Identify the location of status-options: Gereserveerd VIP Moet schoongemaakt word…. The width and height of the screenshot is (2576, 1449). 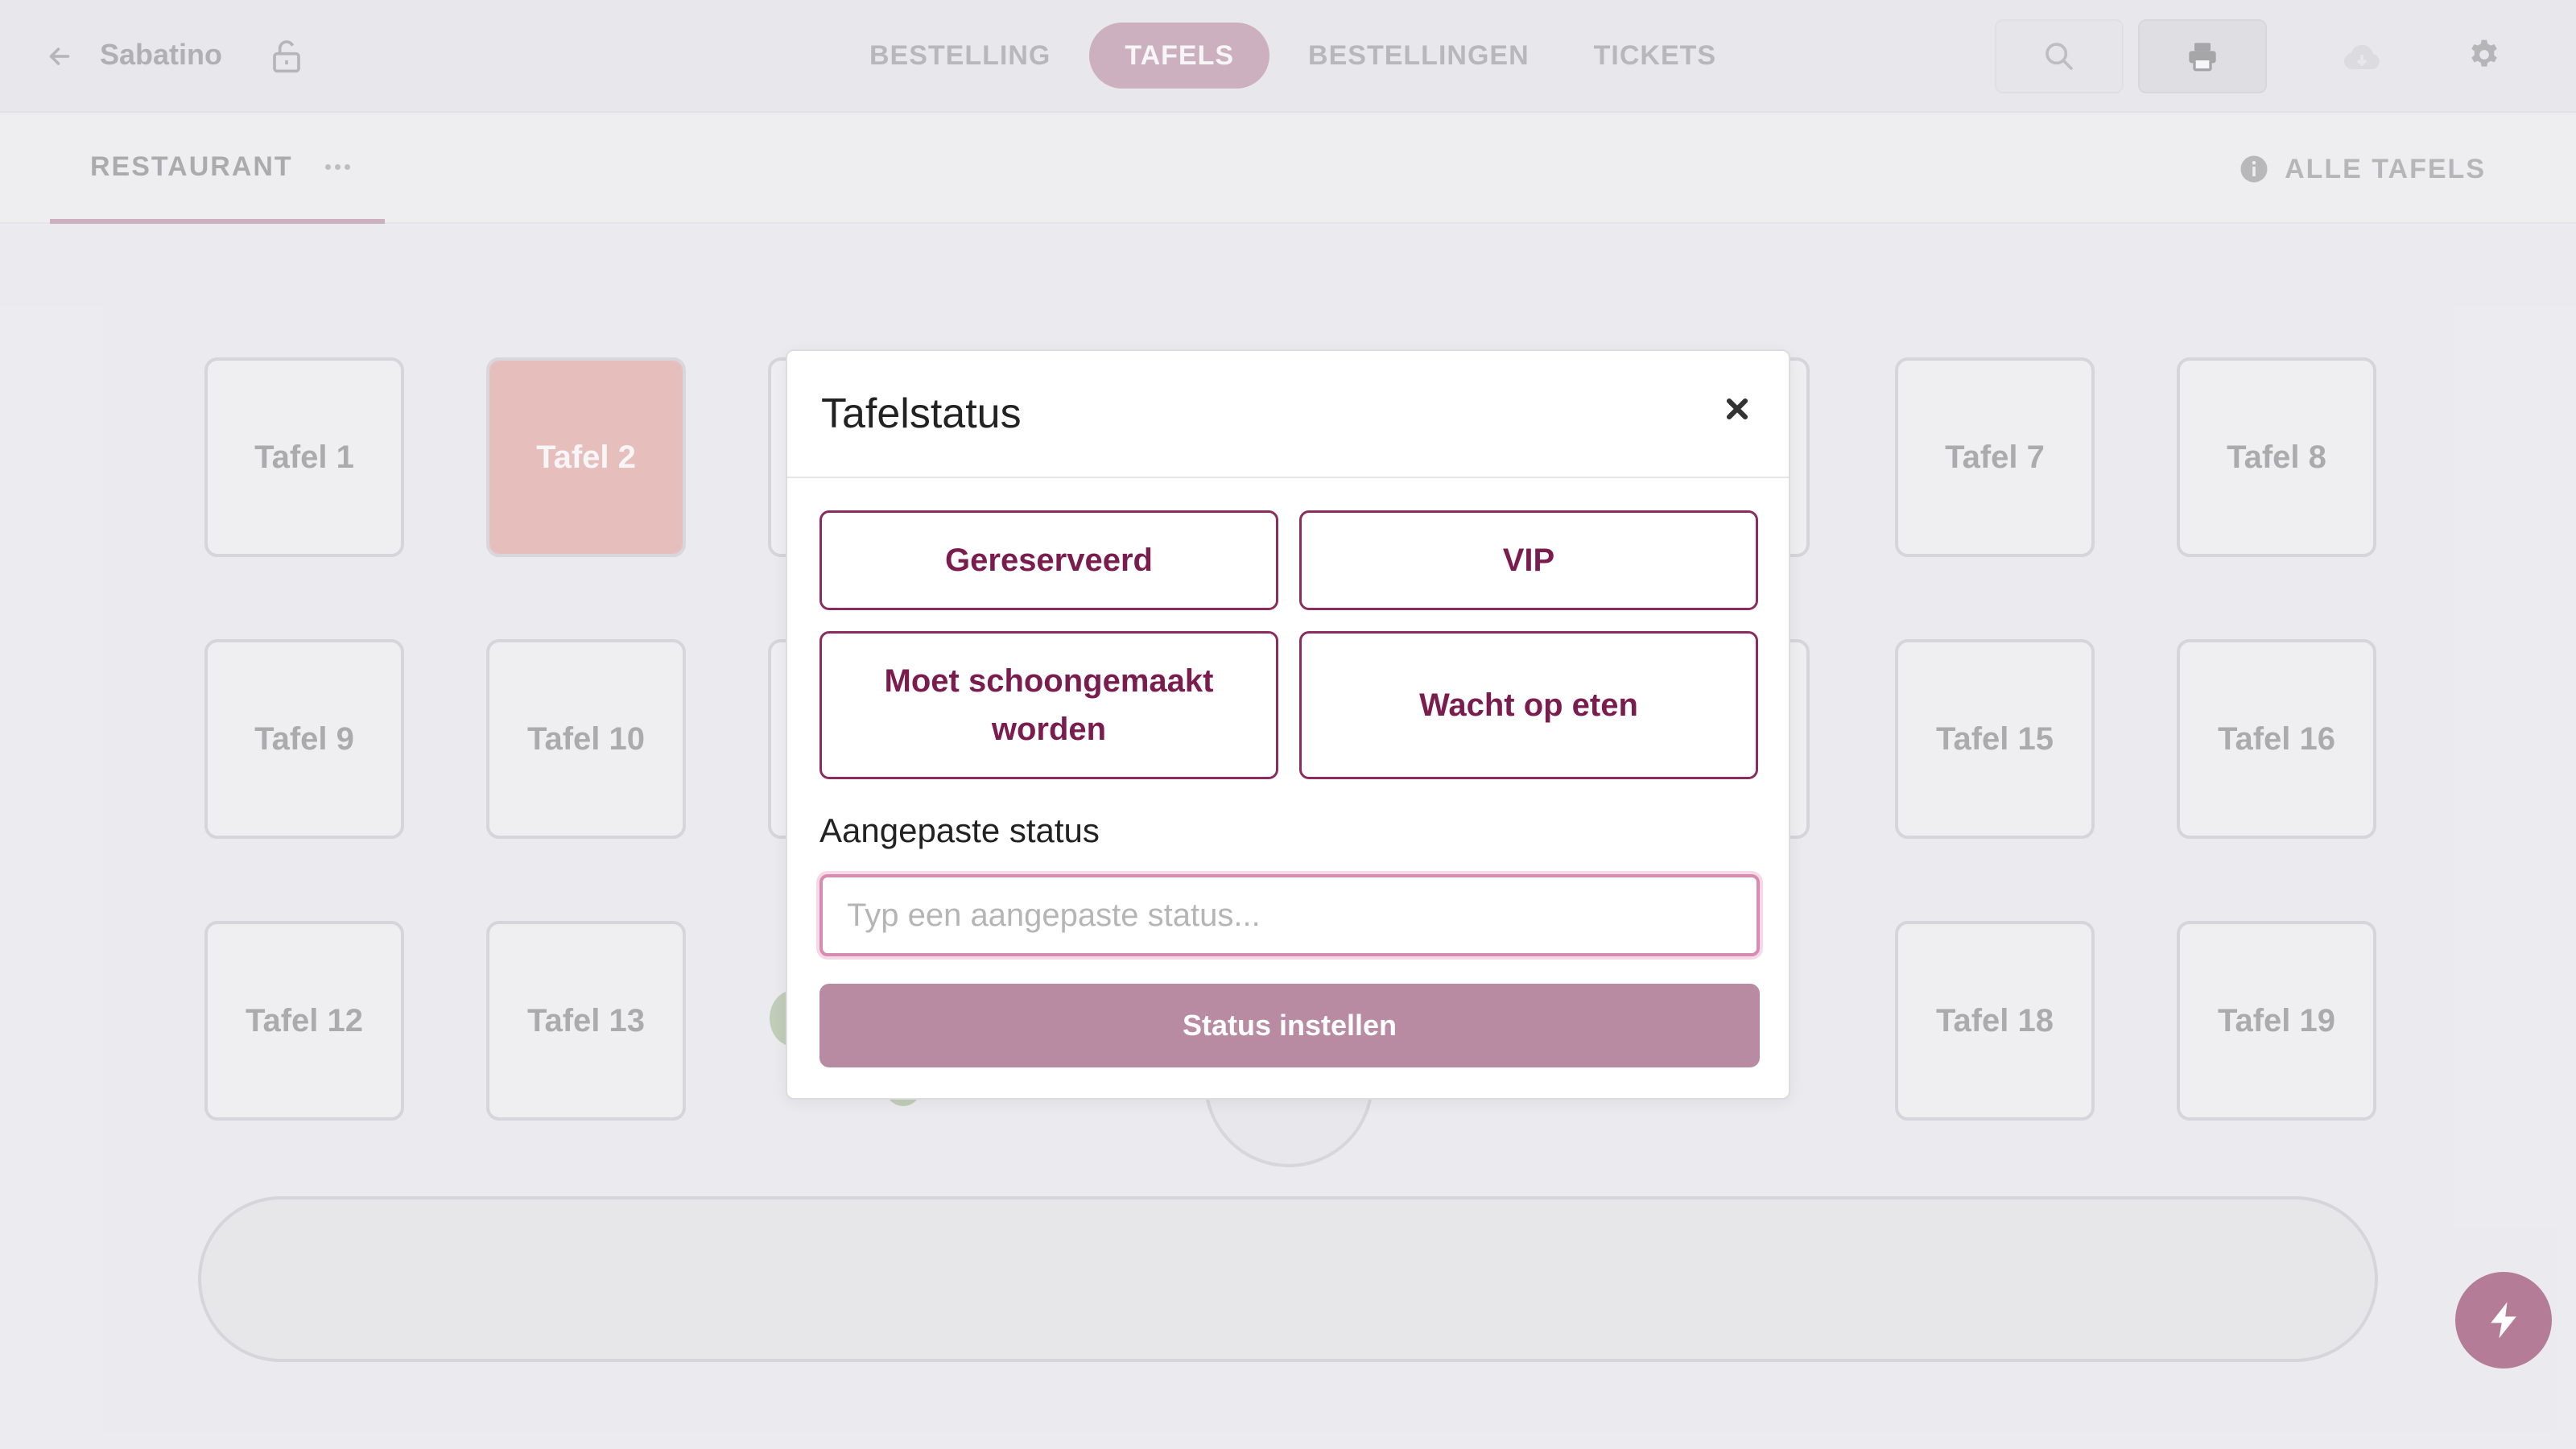
(1289, 644).